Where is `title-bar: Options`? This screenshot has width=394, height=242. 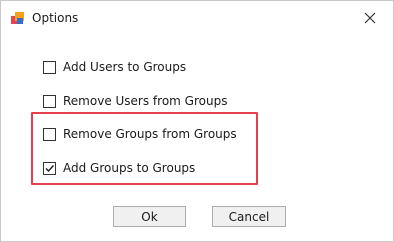
title-bar: Options is located at coordinates (197, 18).